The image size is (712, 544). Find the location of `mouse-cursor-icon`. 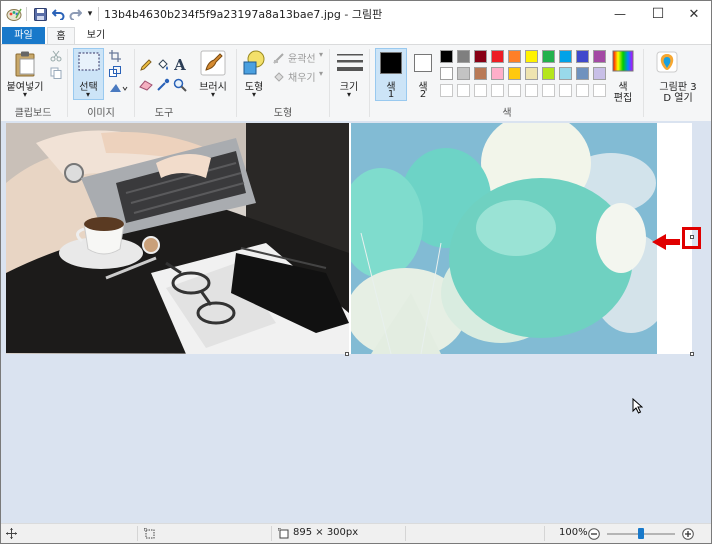

mouse-cursor-icon is located at coordinates (637, 406).